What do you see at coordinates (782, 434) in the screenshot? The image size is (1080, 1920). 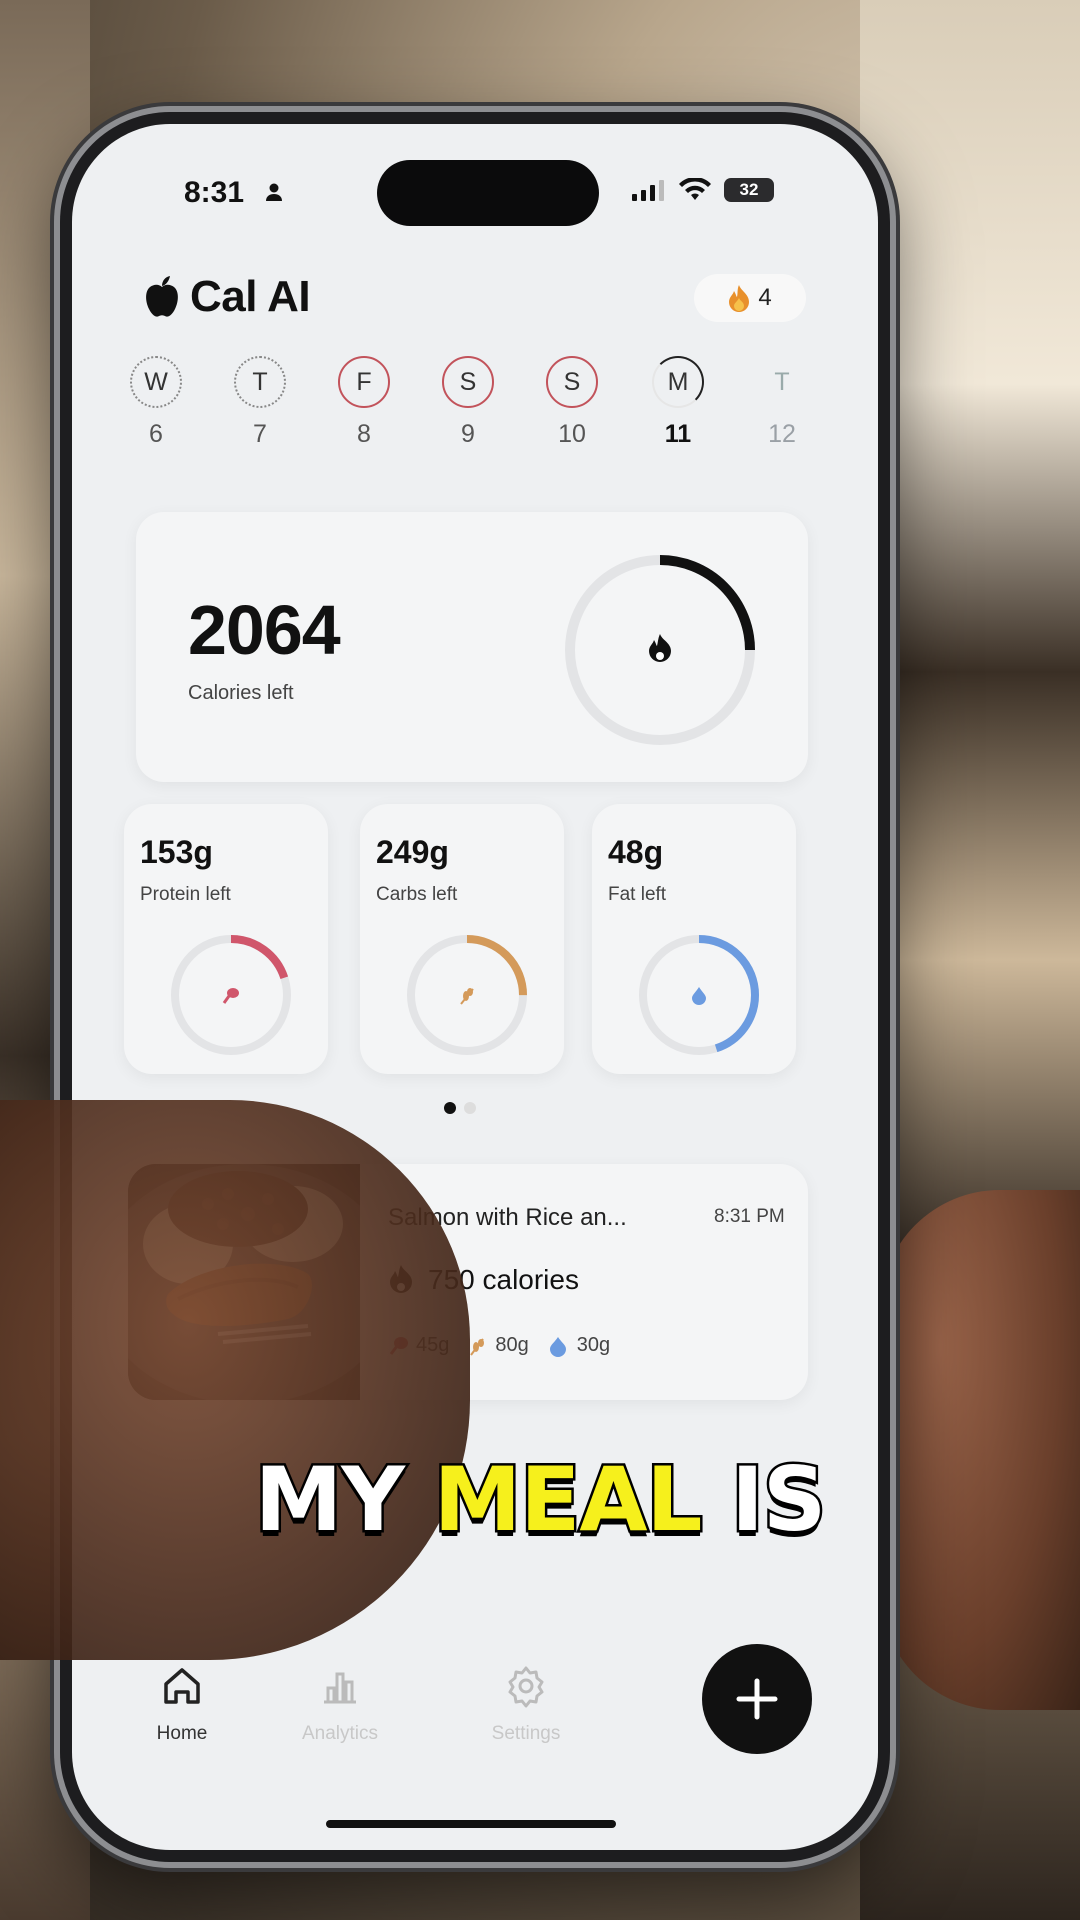 I see `day-number: 12` at bounding box center [782, 434].